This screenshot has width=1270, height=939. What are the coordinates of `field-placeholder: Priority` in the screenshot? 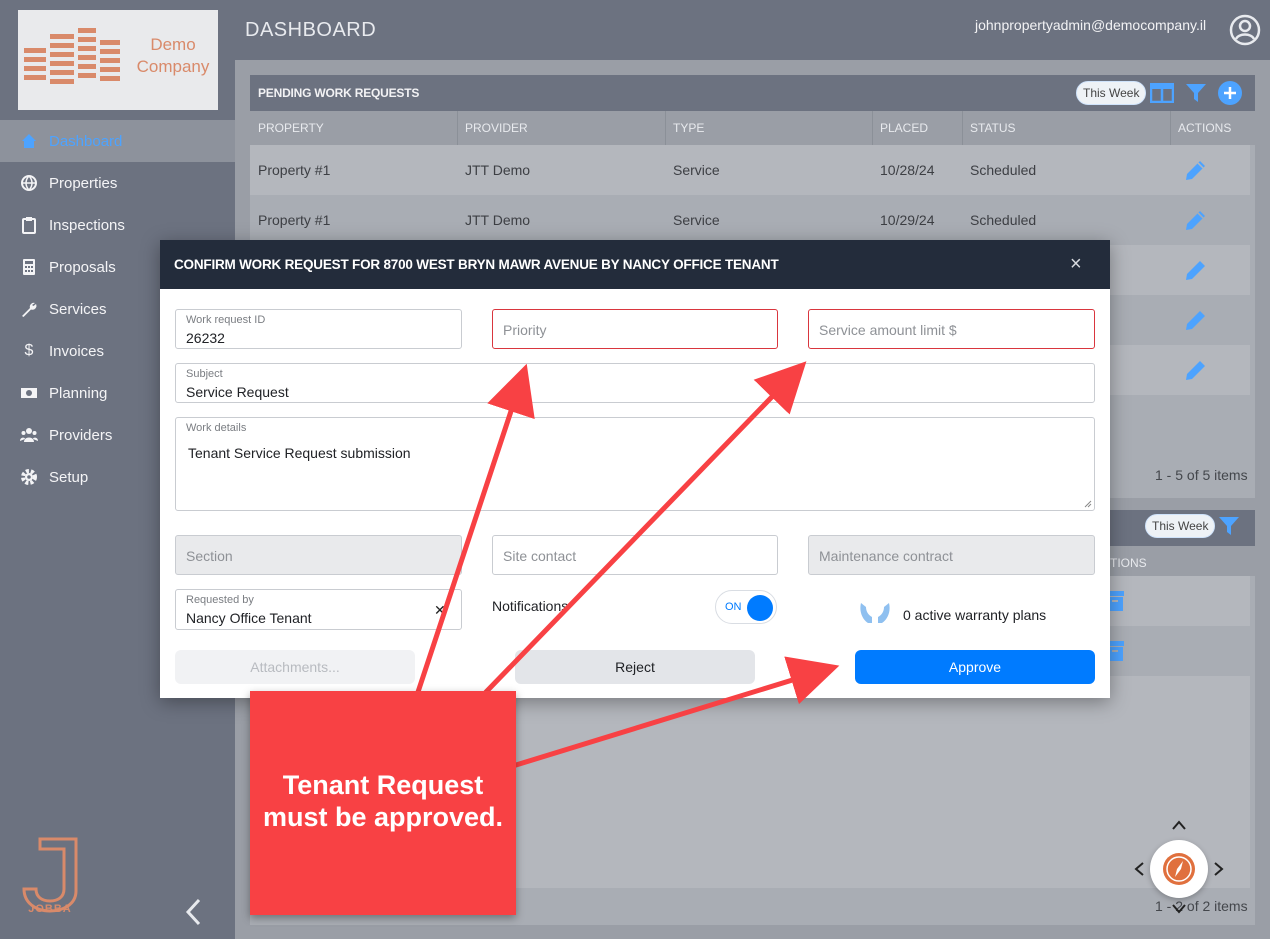 It's located at (525, 330).